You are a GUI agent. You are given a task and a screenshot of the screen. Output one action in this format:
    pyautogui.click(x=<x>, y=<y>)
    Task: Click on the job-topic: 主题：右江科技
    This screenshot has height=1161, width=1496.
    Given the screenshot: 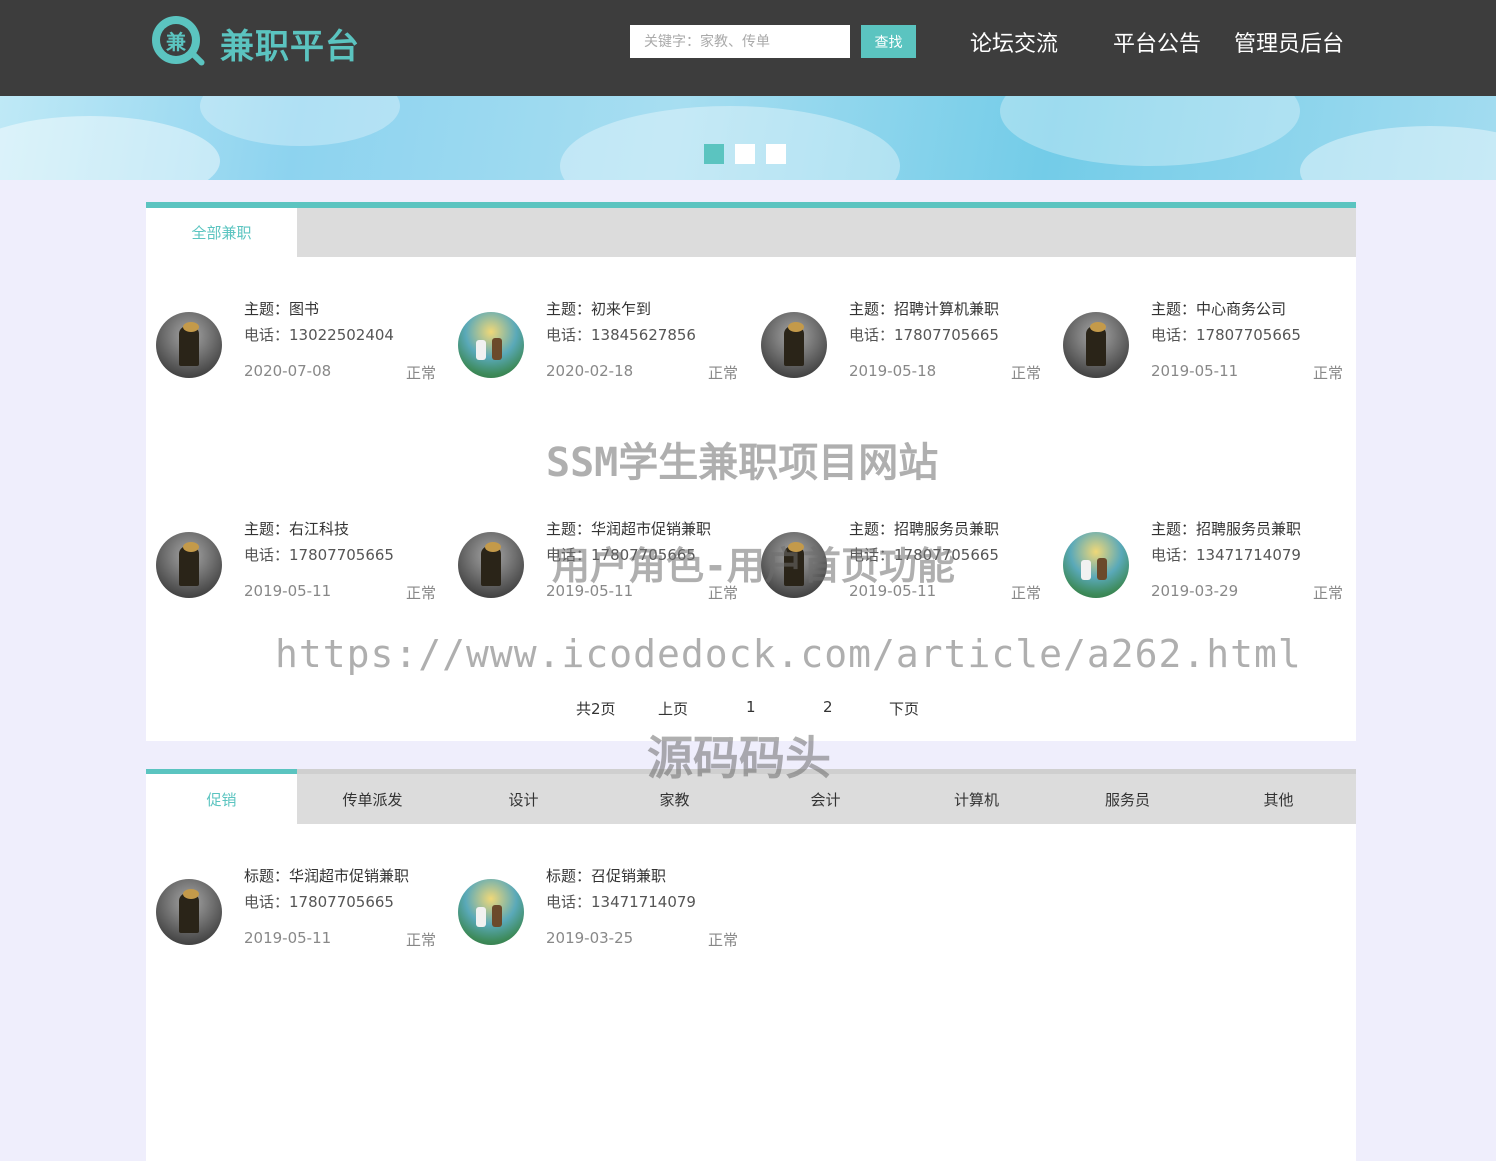 What is the action you would take?
    pyautogui.click(x=296, y=528)
    